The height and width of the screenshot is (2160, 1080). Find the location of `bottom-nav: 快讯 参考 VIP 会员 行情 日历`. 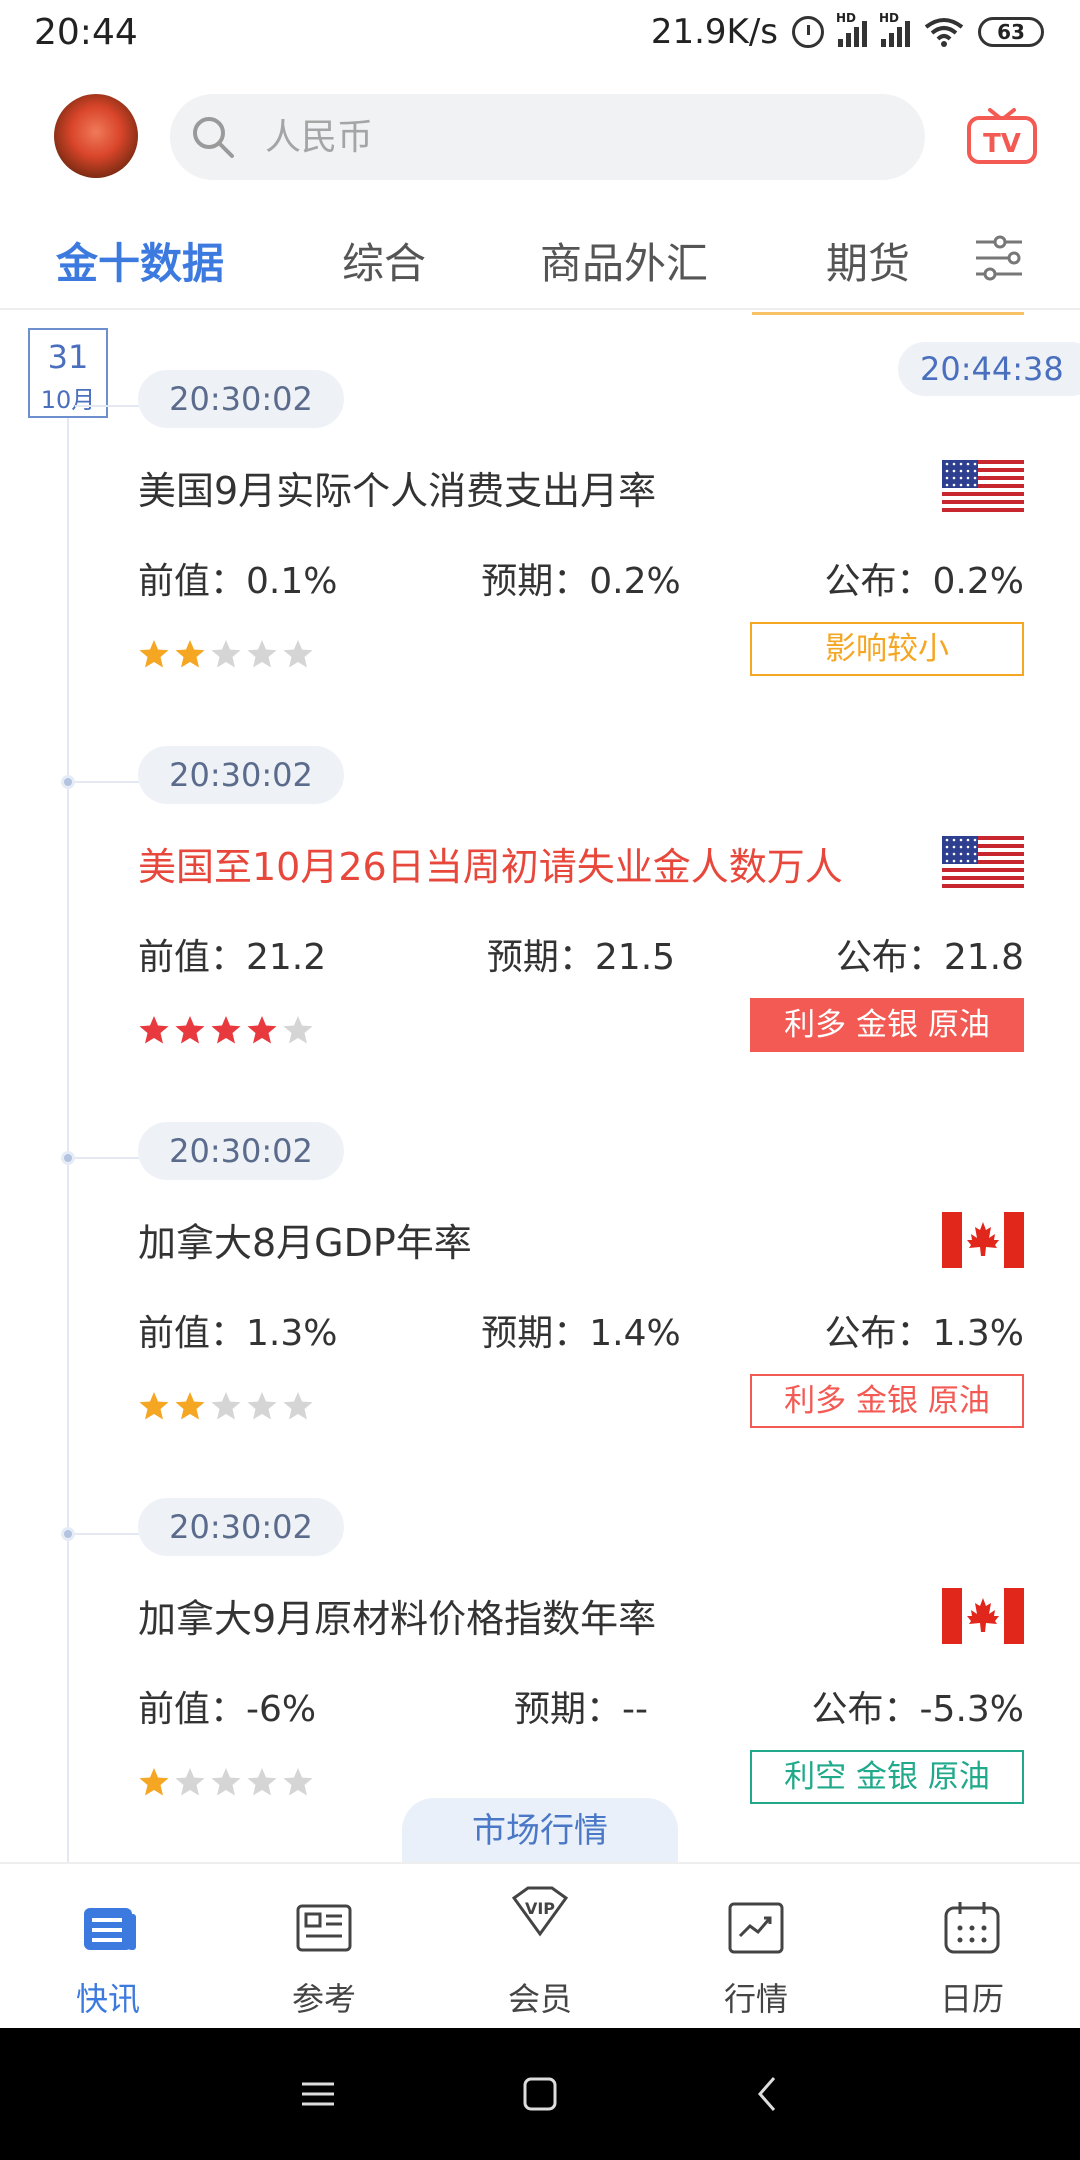

bottom-nav: 快讯 参考 VIP 会员 行情 日历 is located at coordinates (540, 1945).